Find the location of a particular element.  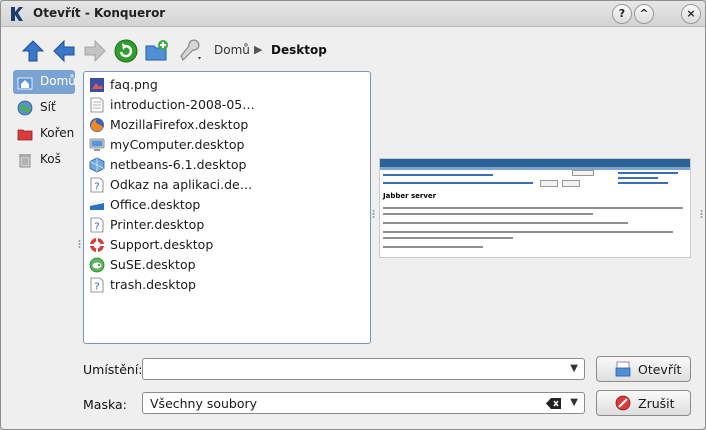

minimize-button: ^ is located at coordinates (644, 14).